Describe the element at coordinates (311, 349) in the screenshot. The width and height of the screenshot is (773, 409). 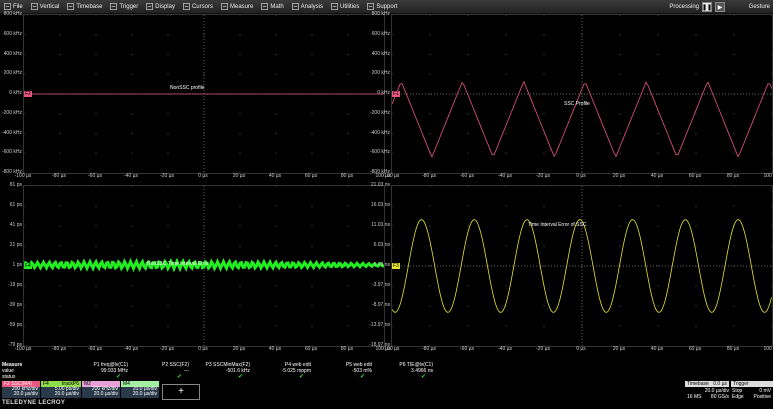
I see `x-tick-bl: 60 µs` at that location.